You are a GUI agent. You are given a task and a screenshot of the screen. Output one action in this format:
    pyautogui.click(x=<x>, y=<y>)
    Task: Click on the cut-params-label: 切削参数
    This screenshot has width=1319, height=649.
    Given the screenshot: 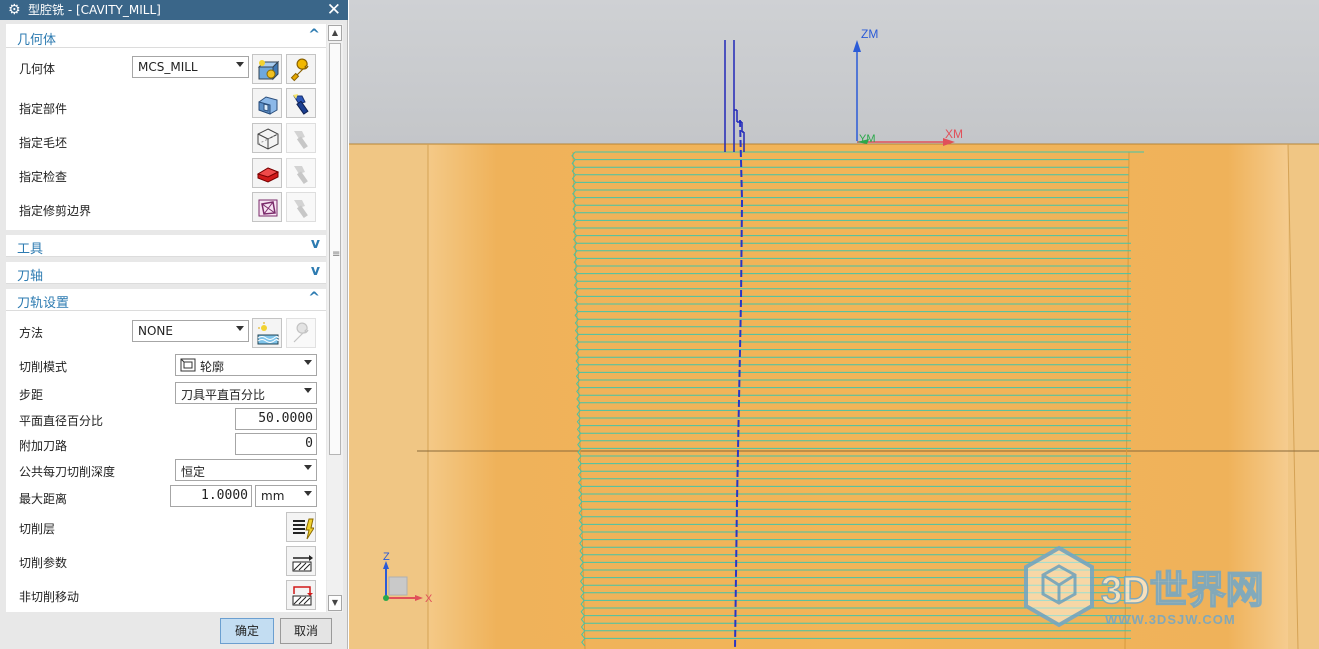 What is the action you would take?
    pyautogui.click(x=43, y=563)
    